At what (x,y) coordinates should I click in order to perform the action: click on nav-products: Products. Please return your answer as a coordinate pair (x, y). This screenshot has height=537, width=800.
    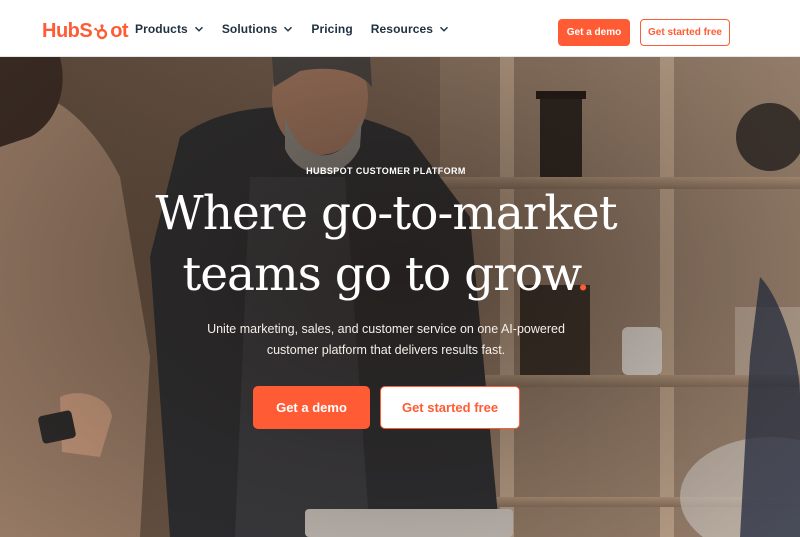
    Looking at the image, I should click on (169, 29).